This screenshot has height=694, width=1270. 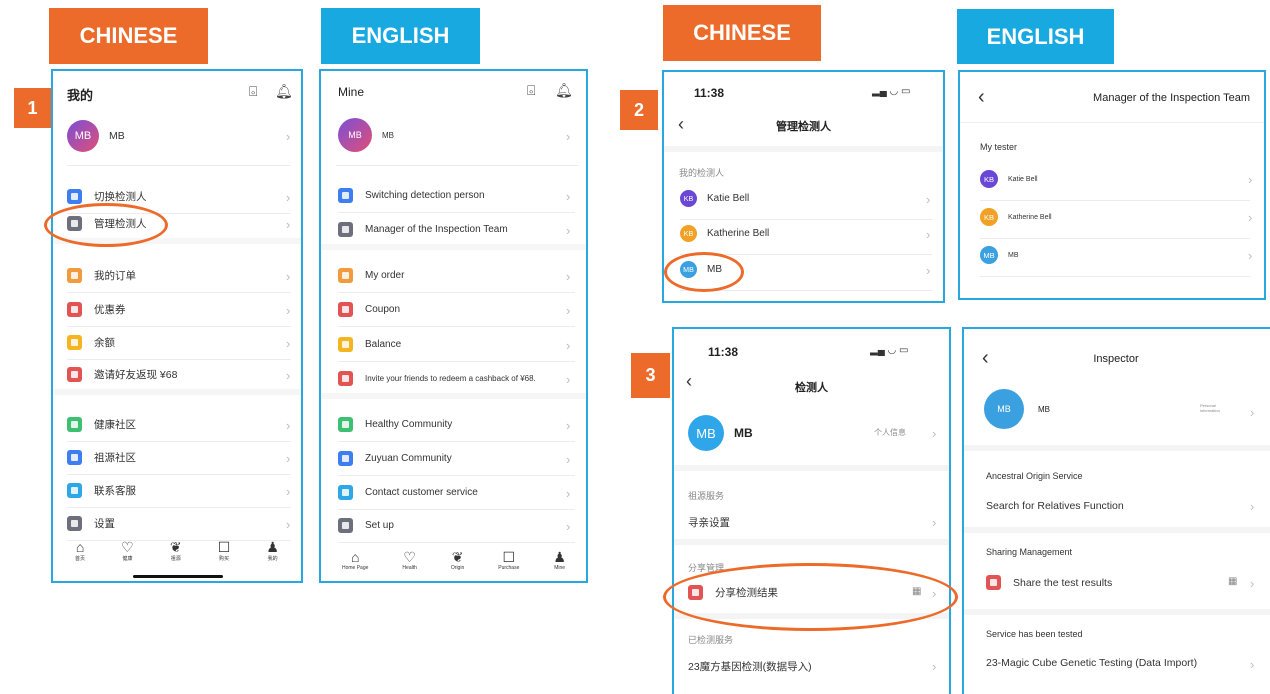 What do you see at coordinates (1055, 506) in the screenshot?
I see `relative-search-item: Search for Relatives Function` at bounding box center [1055, 506].